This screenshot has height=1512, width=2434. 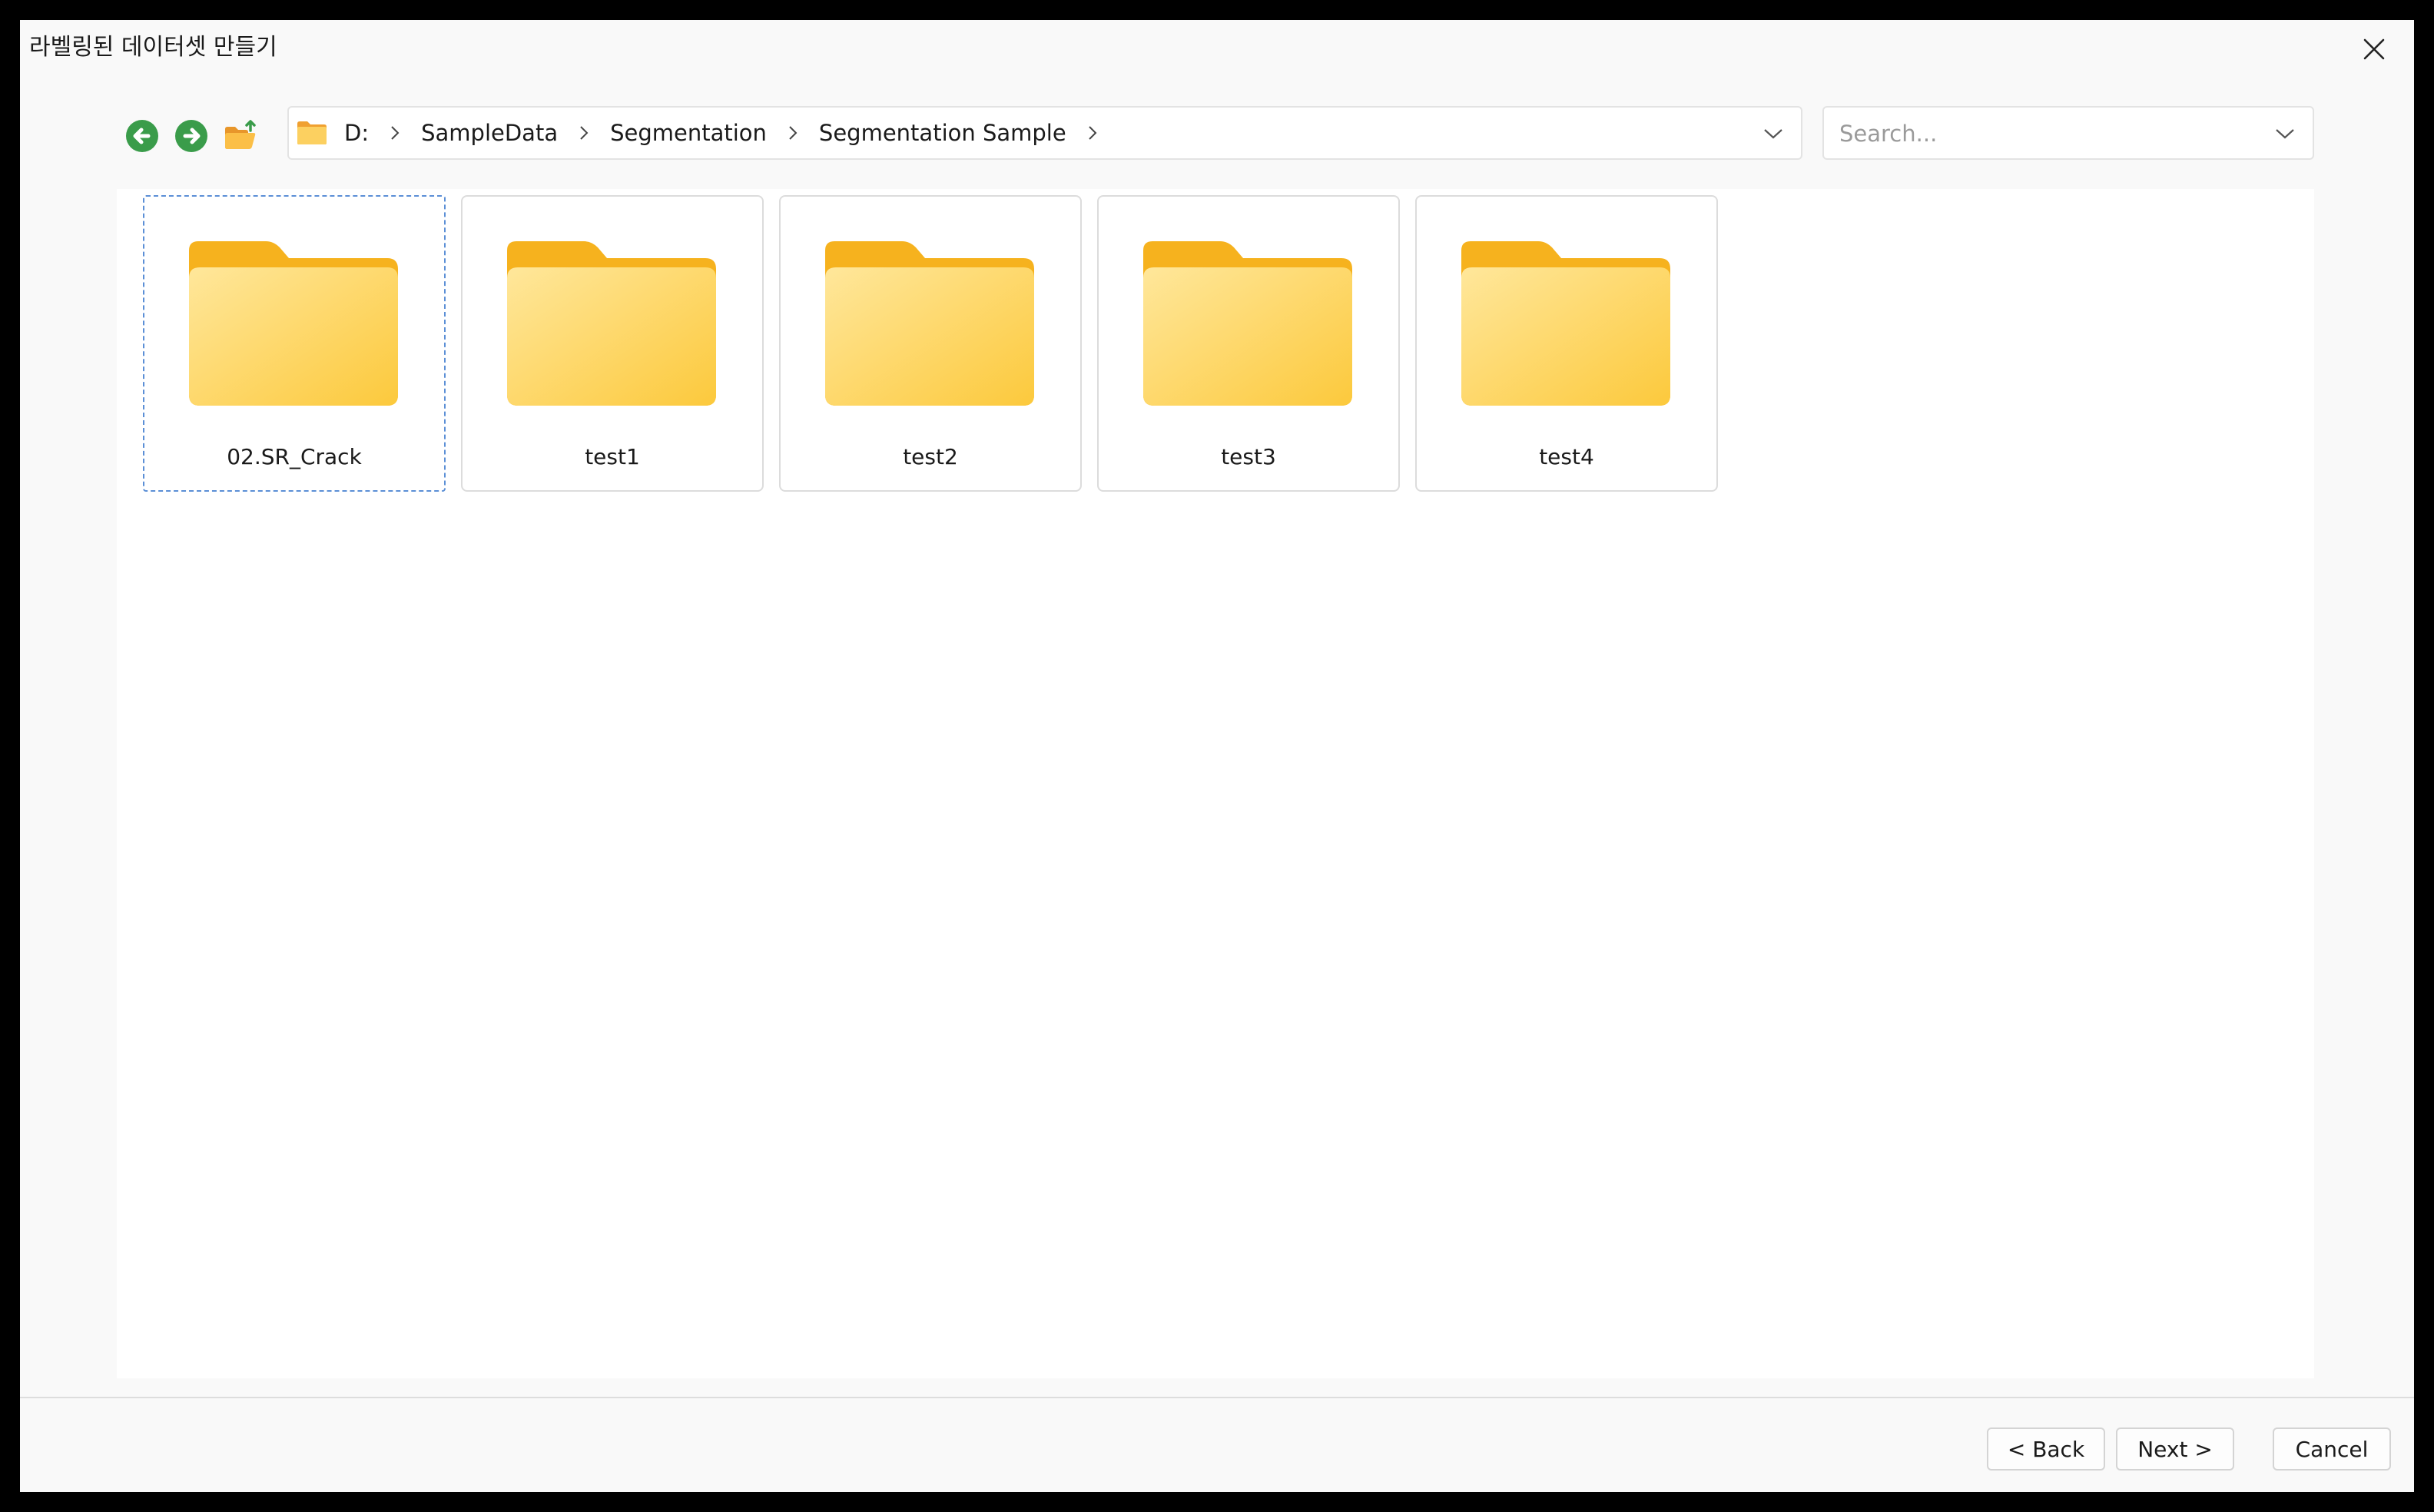 I want to click on search-box, so click(x=2068, y=133).